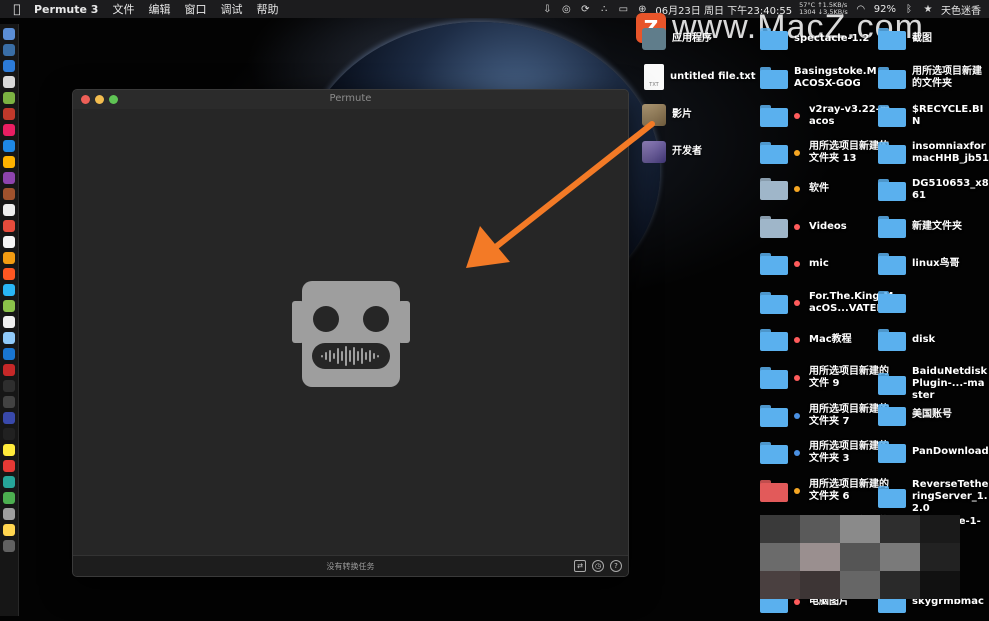  What do you see at coordinates (820, 78) in the screenshot?
I see `desktop-folder: Basingstoke.MACOSX-GOG` at bounding box center [820, 78].